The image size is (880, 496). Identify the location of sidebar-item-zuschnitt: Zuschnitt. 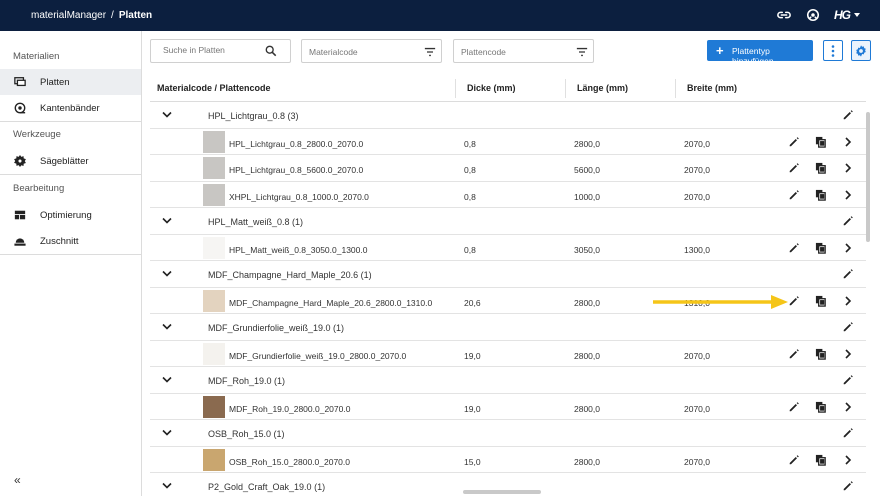
(70, 241).